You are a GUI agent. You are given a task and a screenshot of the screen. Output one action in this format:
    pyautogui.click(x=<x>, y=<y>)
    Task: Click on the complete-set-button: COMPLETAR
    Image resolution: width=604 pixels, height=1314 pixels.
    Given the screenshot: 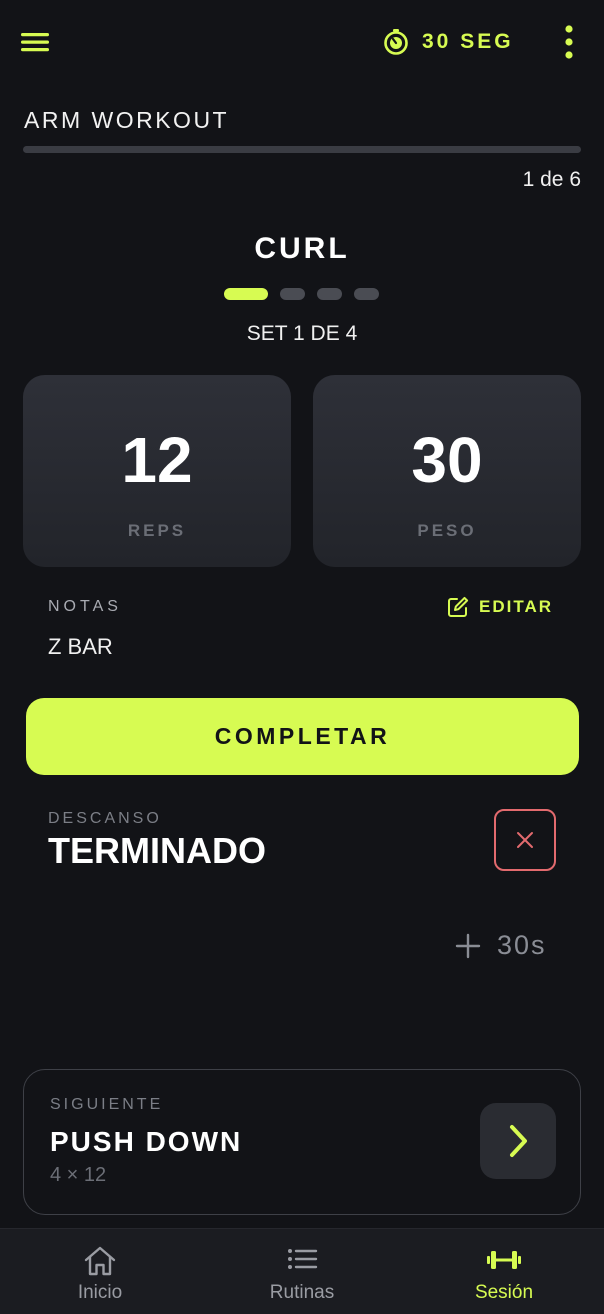 What is the action you would take?
    pyautogui.click(x=302, y=736)
    